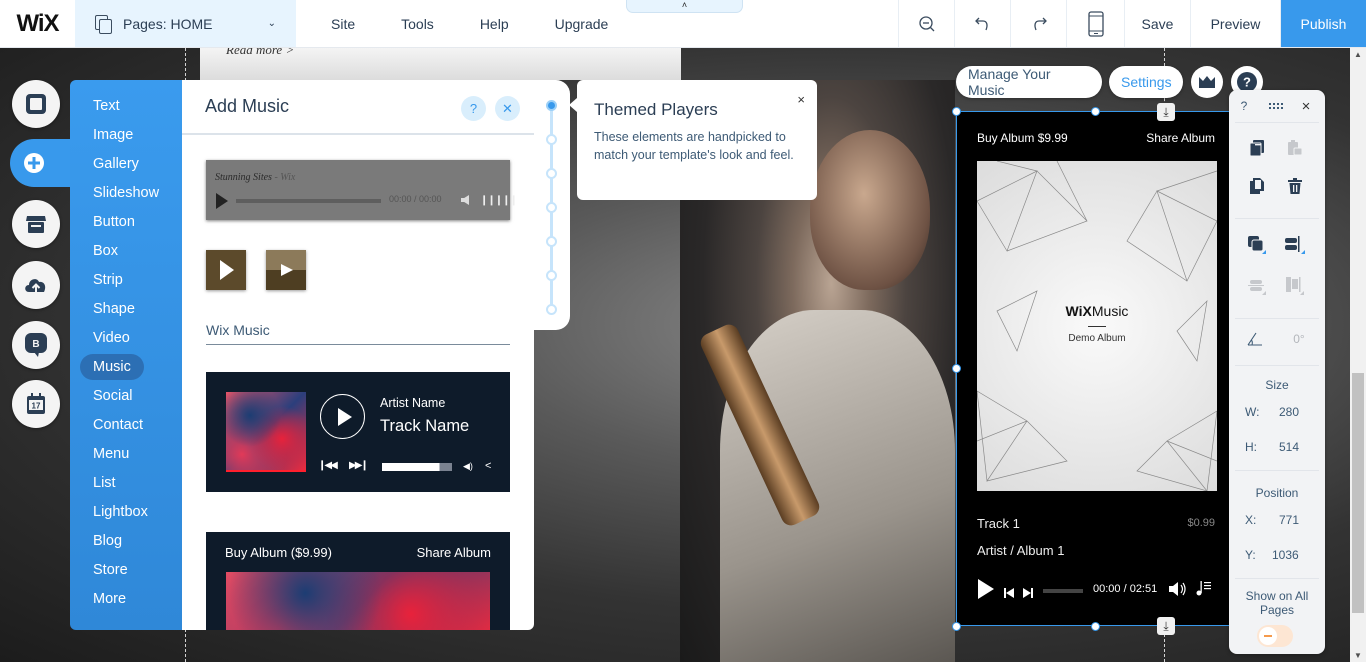 The height and width of the screenshot is (662, 1366). I want to click on menu-tools: Tools, so click(417, 23).